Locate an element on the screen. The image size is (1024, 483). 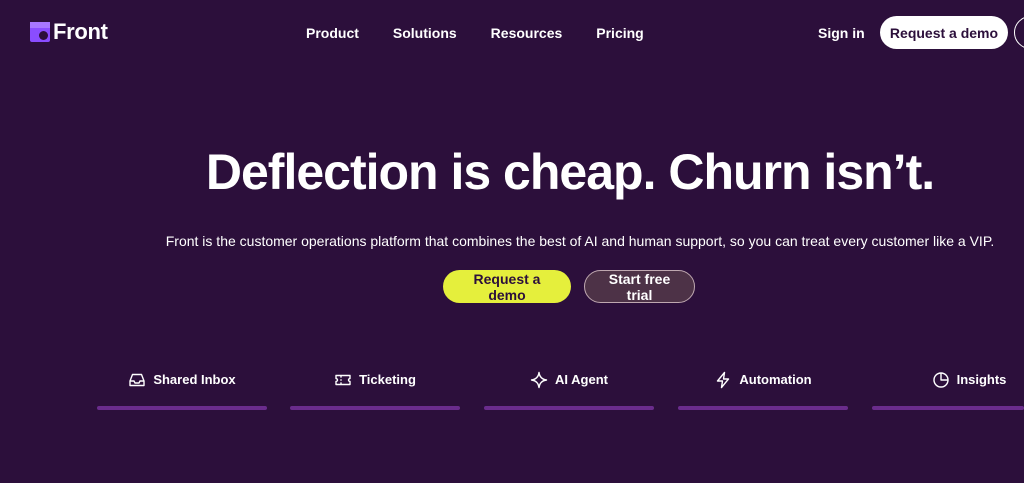
hero-cta-row: Request a demo Start free trial is located at coordinates (569, 286).